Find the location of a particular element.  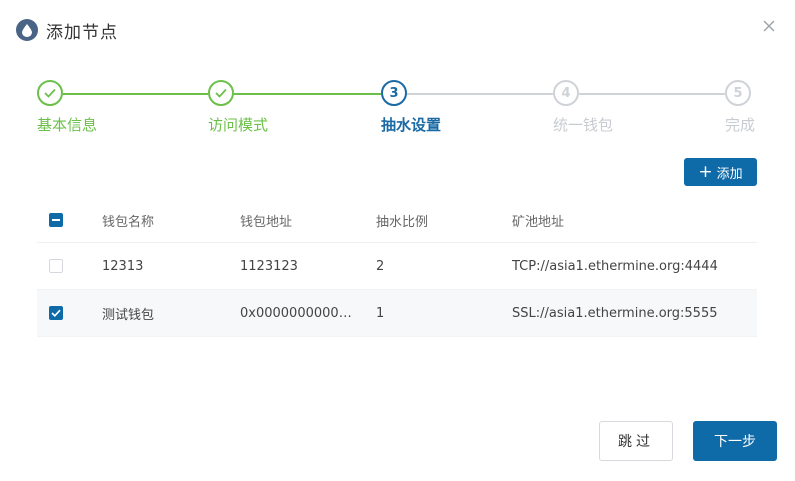

wallet-address: 1123123 is located at coordinates (269, 266).